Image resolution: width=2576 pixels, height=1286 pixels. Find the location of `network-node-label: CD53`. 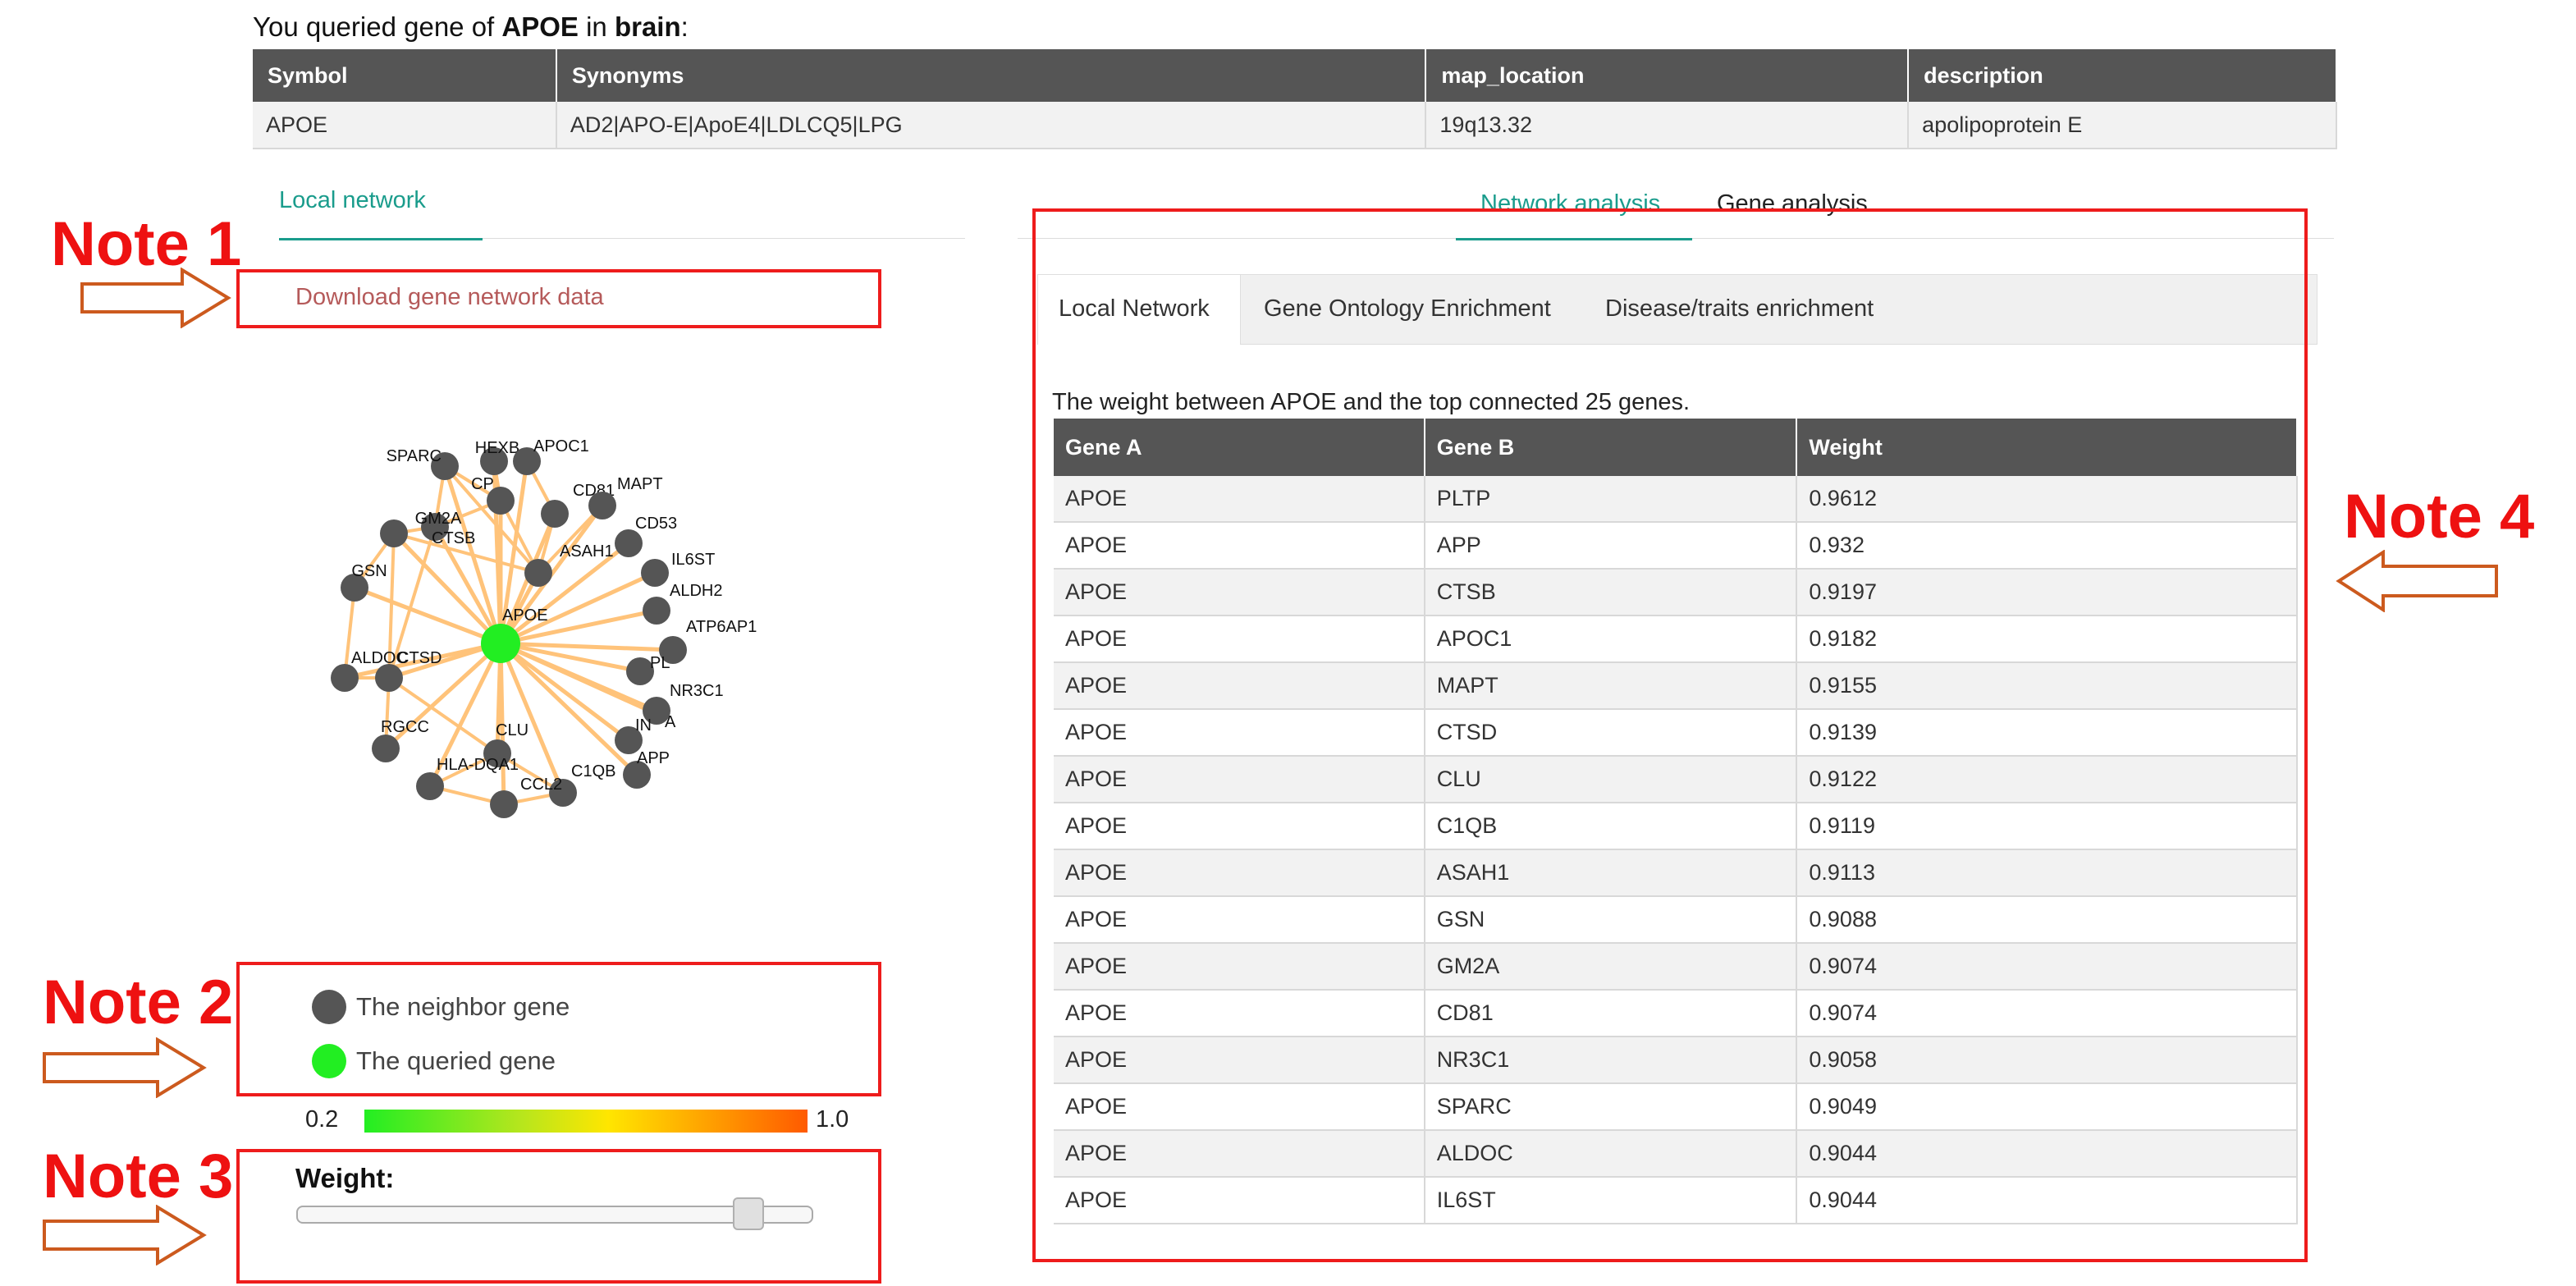

network-node-label: CD53 is located at coordinates (656, 524).